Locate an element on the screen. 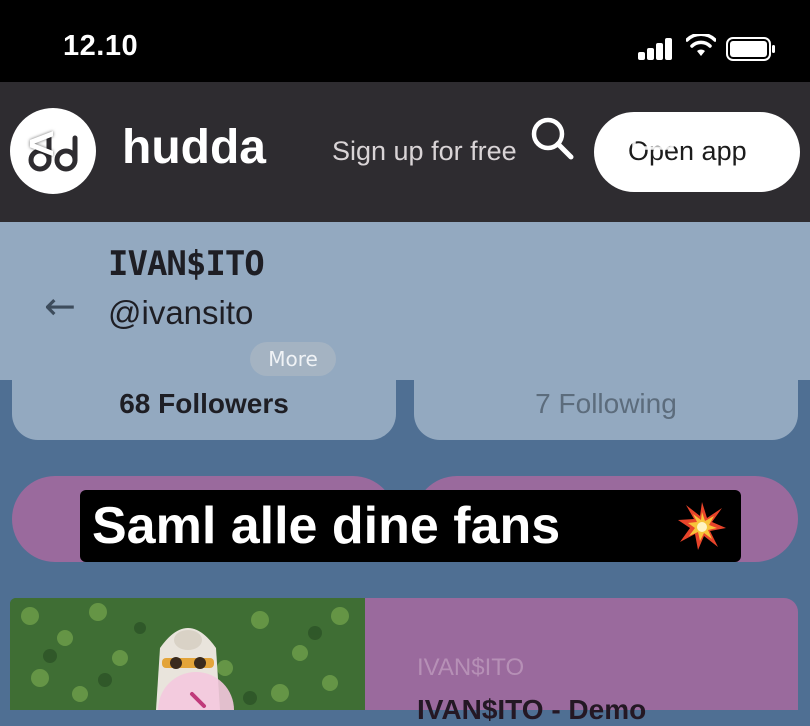 The height and width of the screenshot is (726, 810). profile-handle: @ivansito is located at coordinates (181, 312).